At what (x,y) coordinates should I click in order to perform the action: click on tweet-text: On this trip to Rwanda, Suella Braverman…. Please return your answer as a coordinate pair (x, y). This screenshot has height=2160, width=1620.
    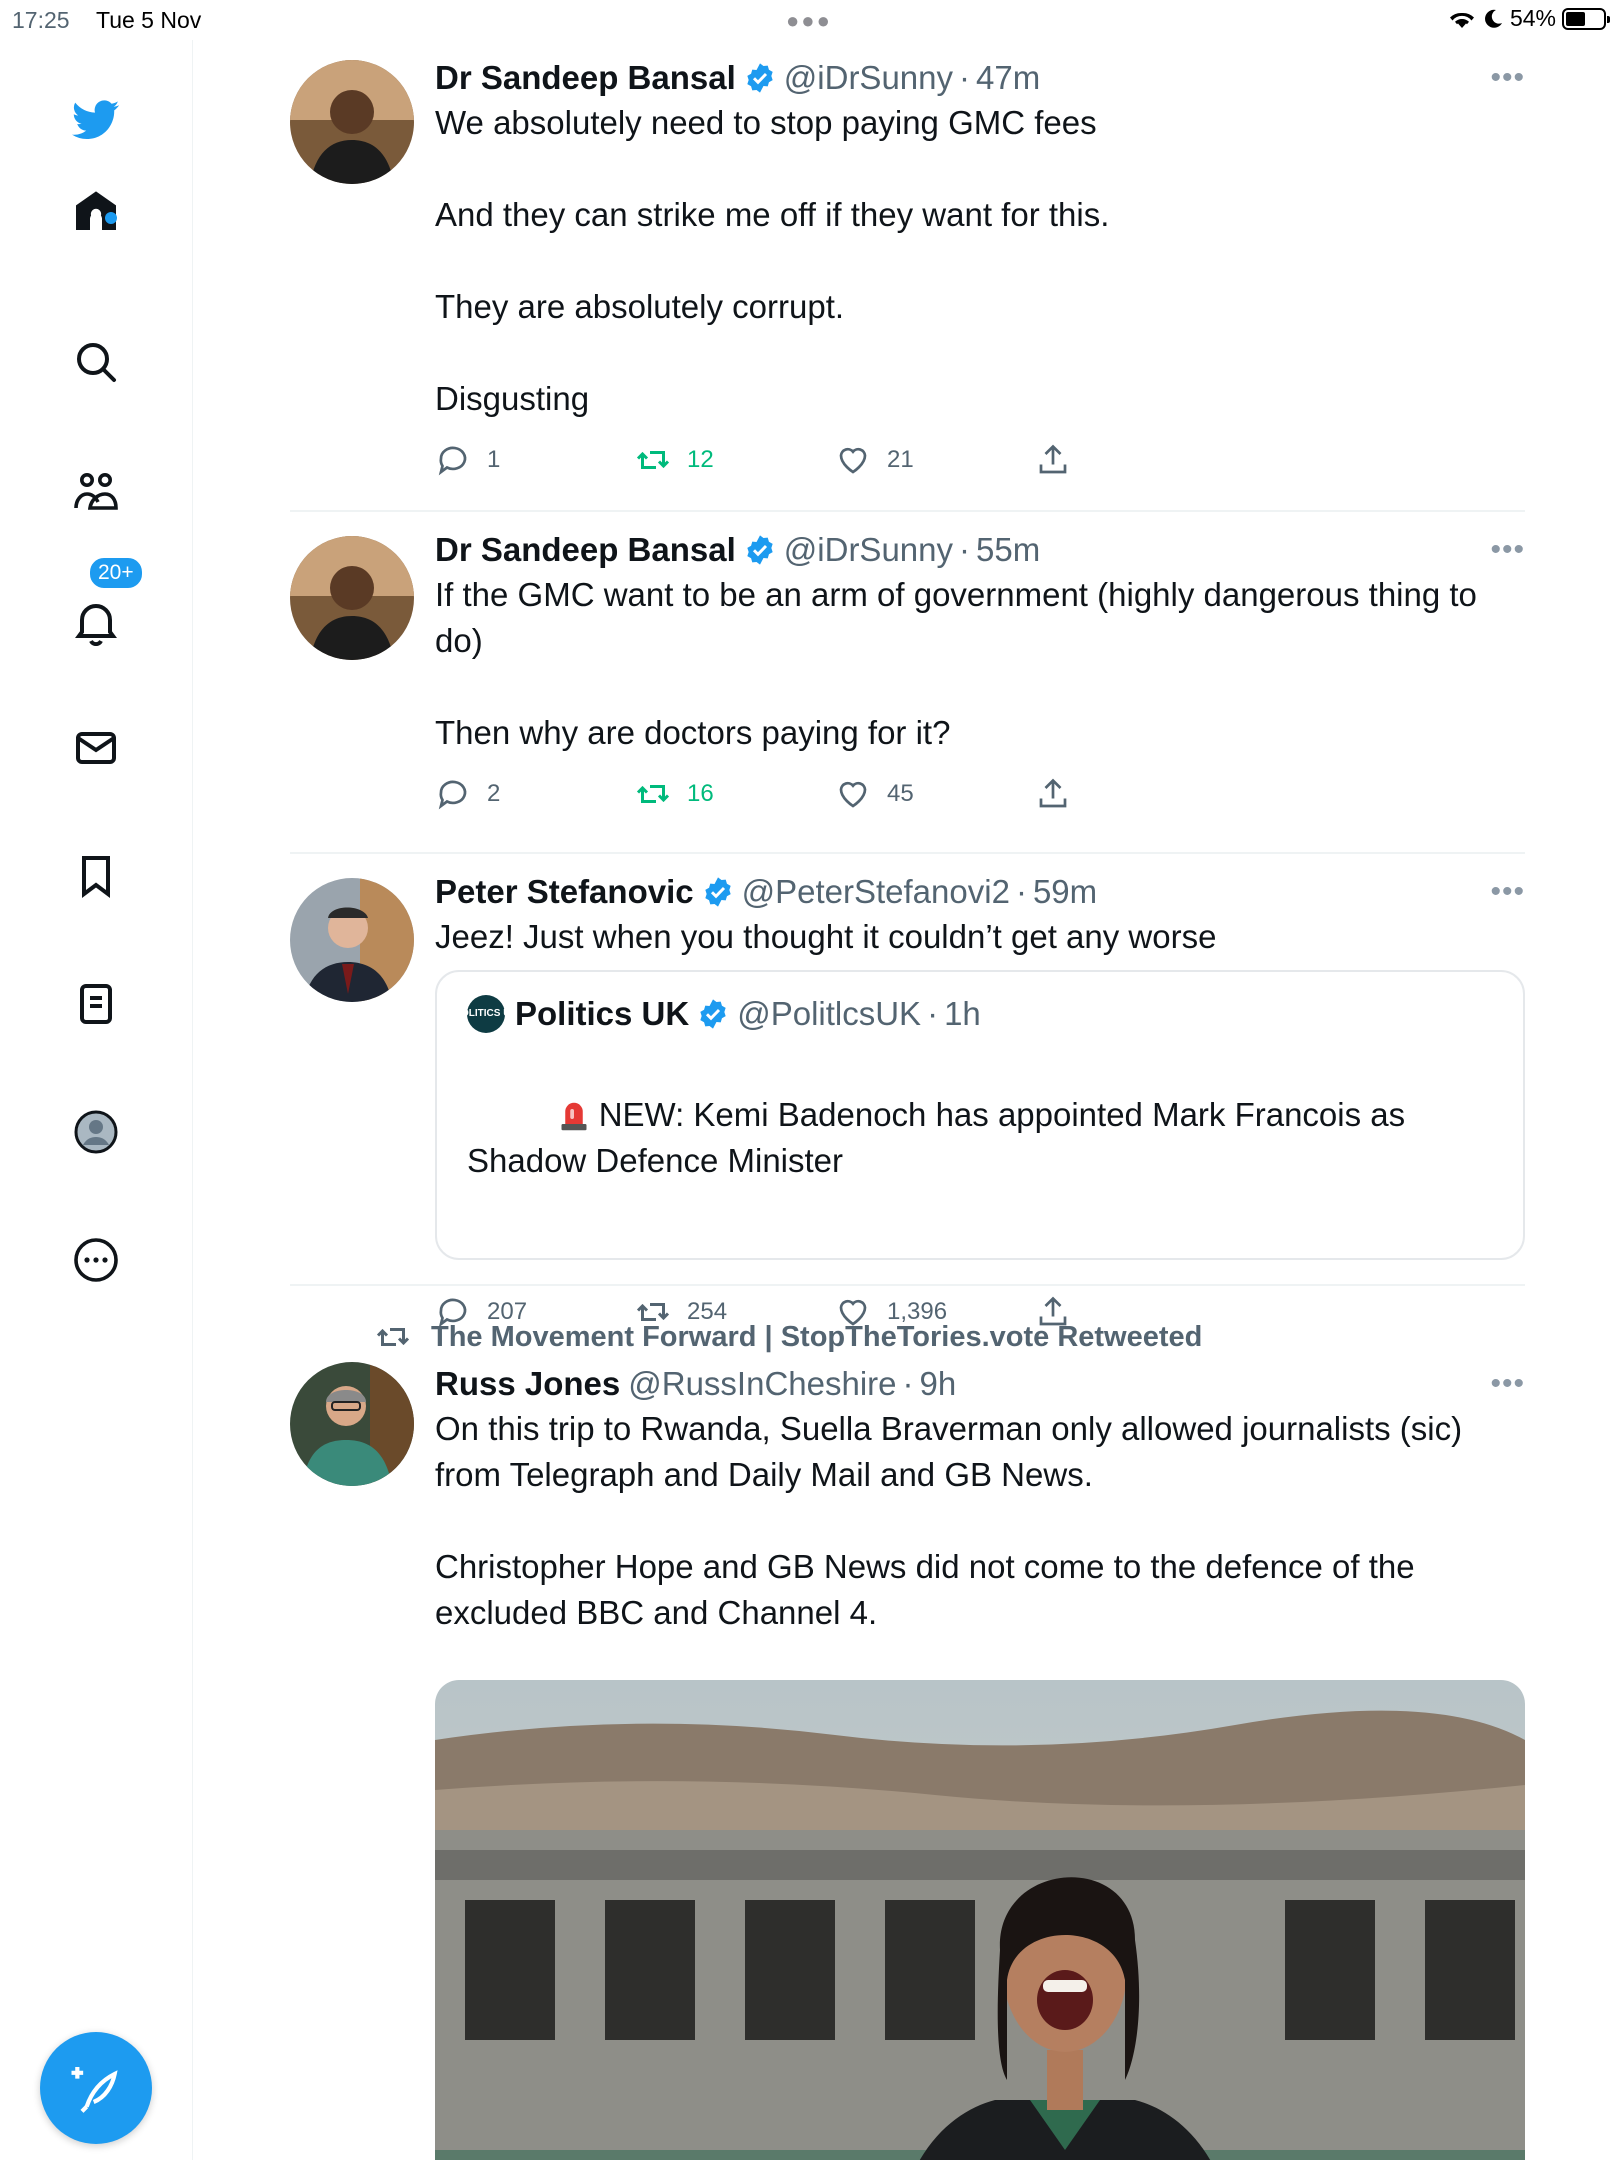
    Looking at the image, I should click on (949, 1520).